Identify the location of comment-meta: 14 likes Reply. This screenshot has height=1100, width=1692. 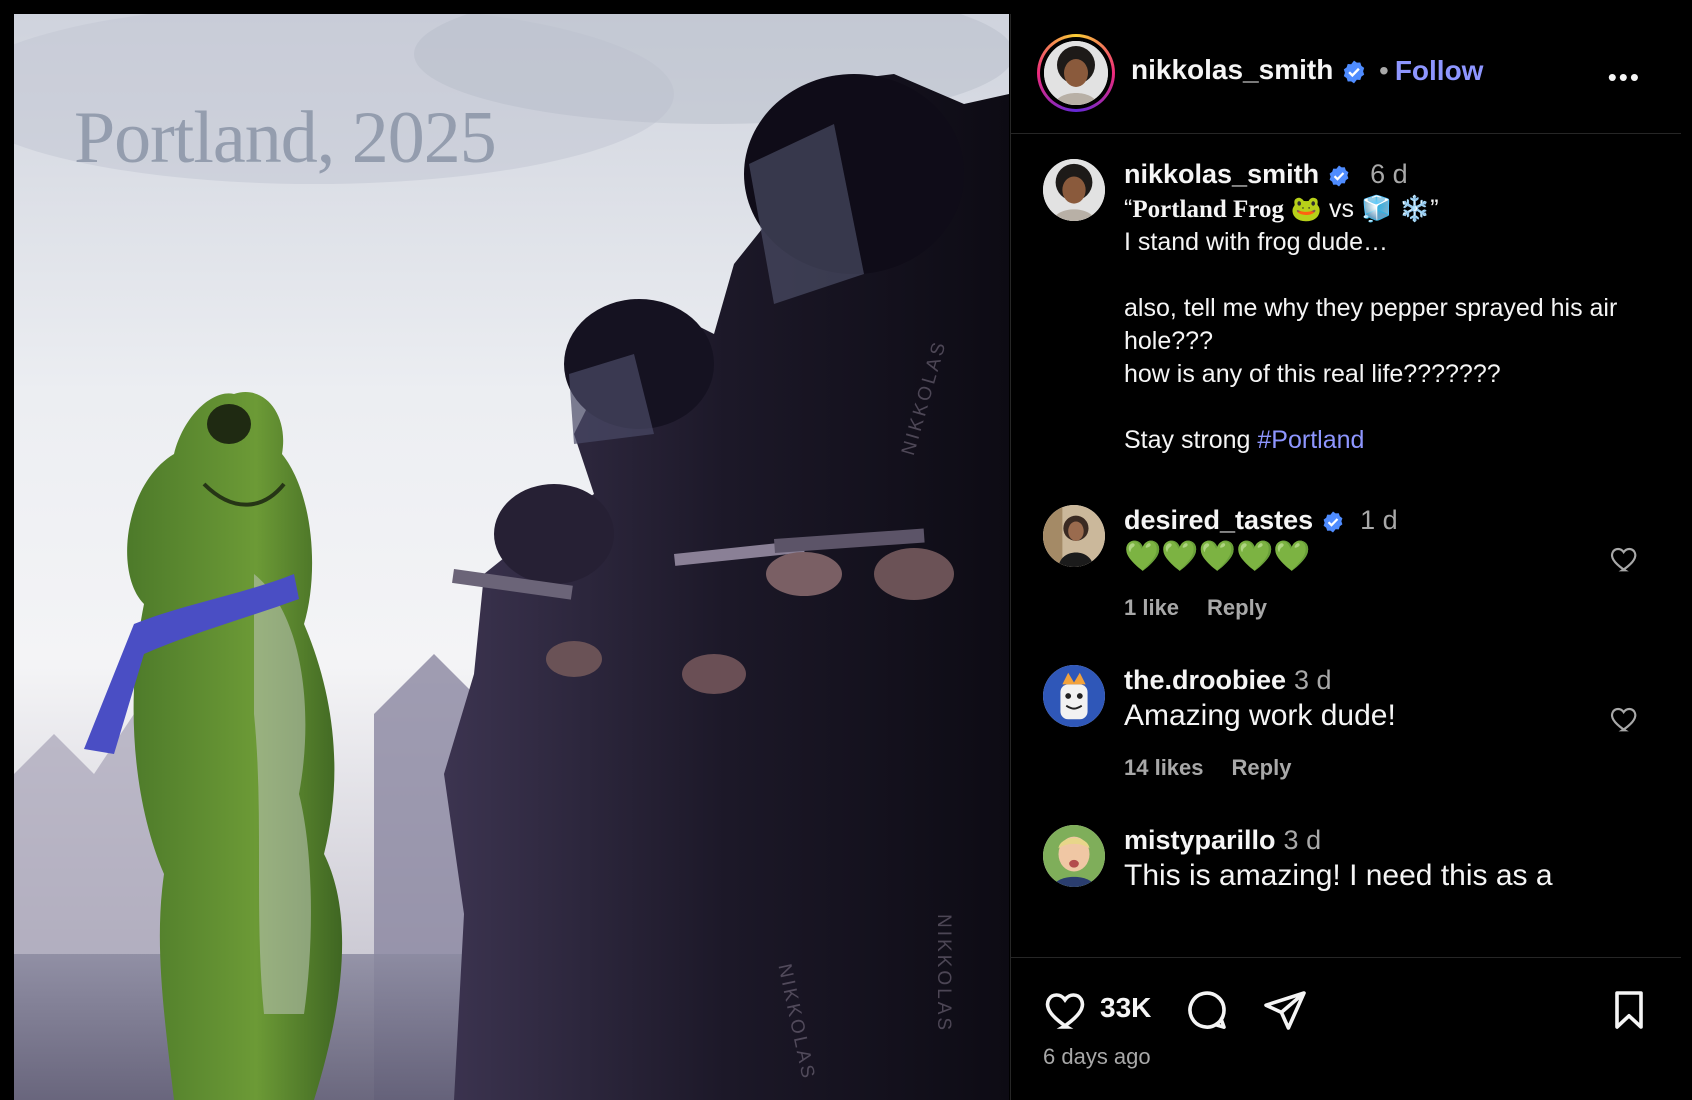
(1221, 768).